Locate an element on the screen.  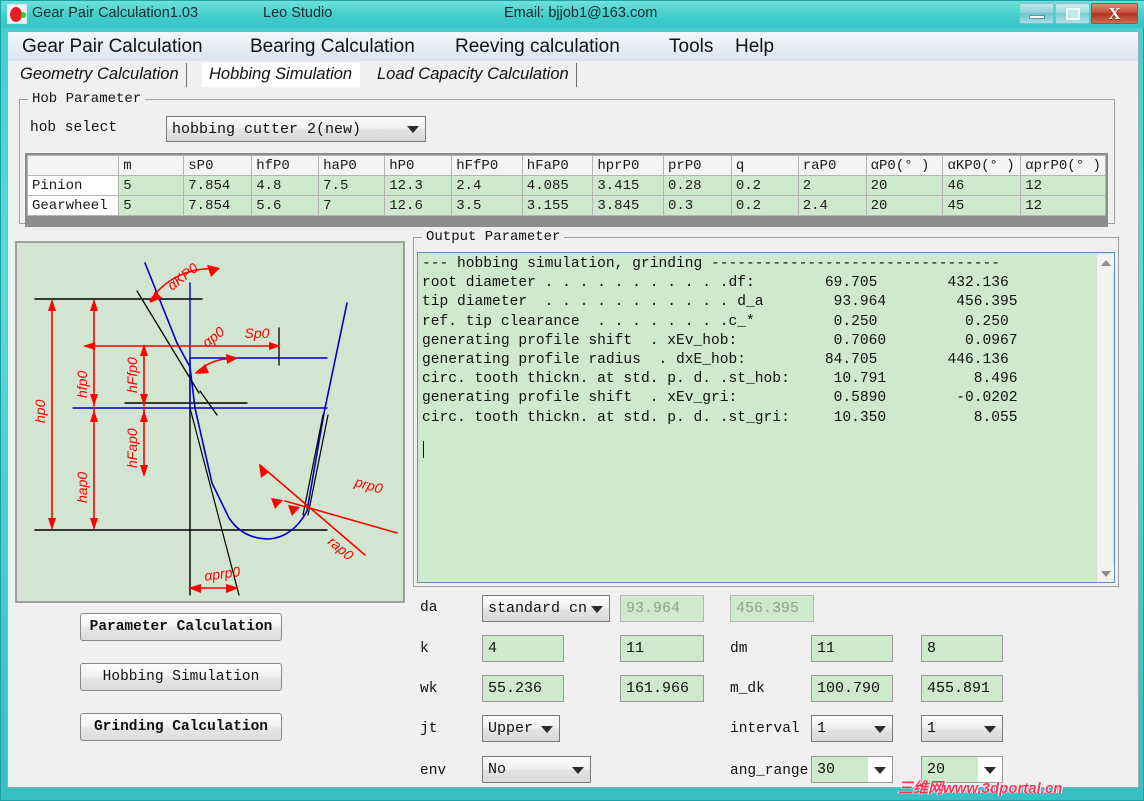
menu-item-tools: Tools is located at coordinates (691, 47).